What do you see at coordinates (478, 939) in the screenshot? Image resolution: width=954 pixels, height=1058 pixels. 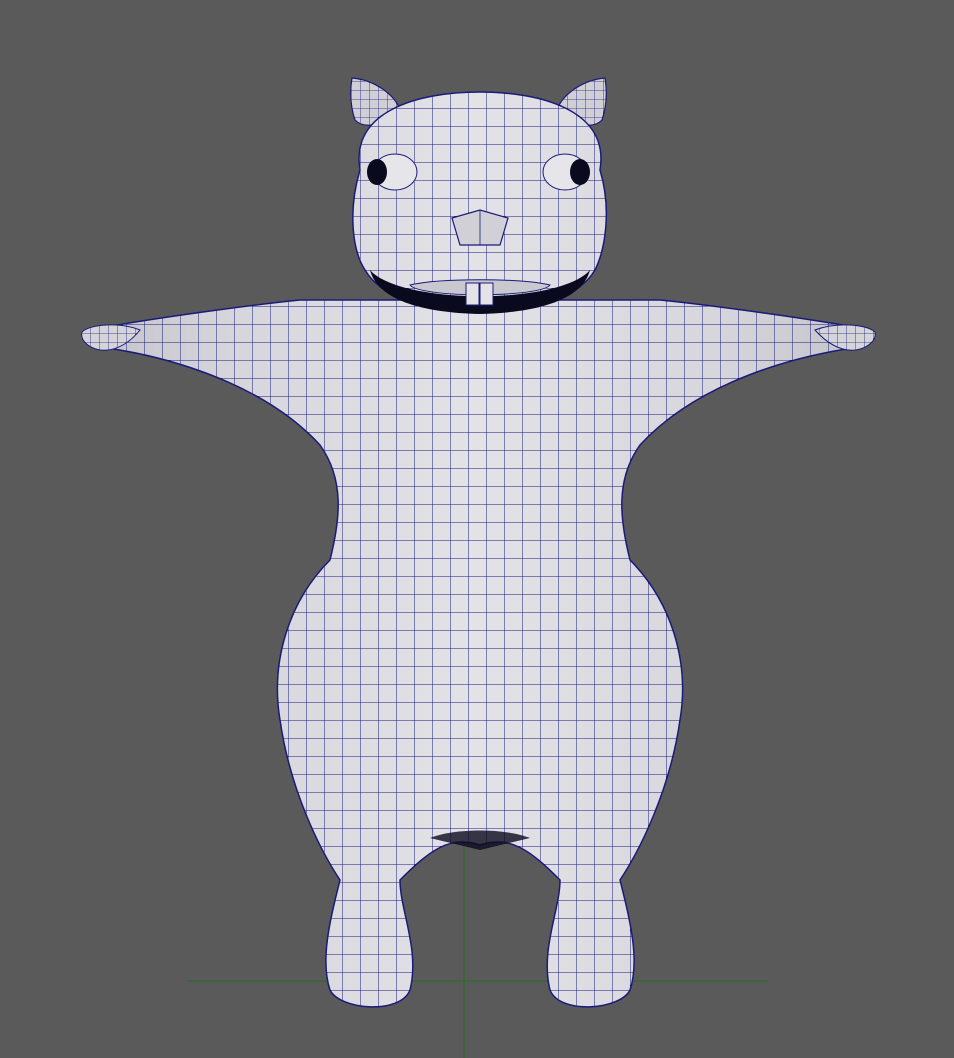 I see `grid-axes` at bounding box center [478, 939].